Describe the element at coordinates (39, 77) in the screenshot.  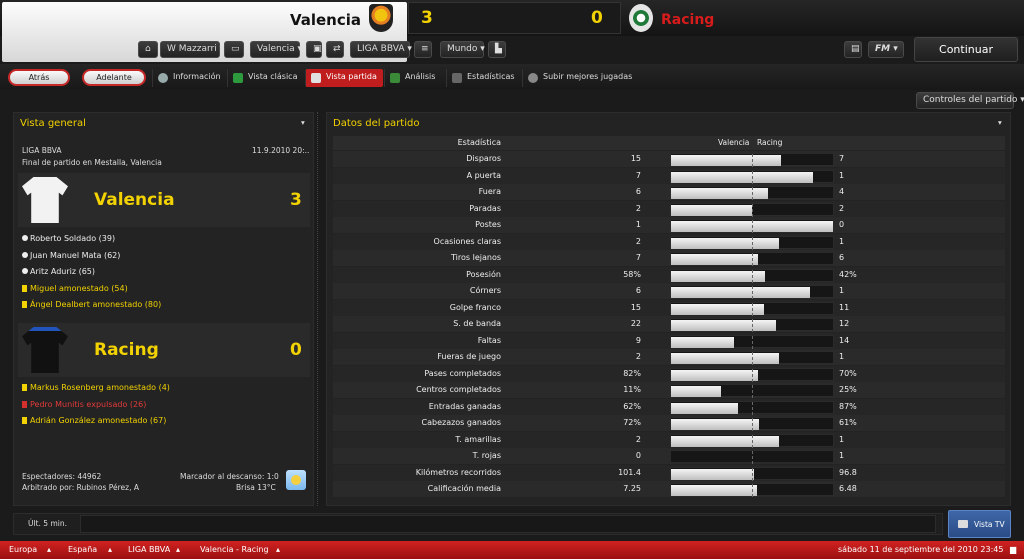
I see `back-button: Atrás` at that location.